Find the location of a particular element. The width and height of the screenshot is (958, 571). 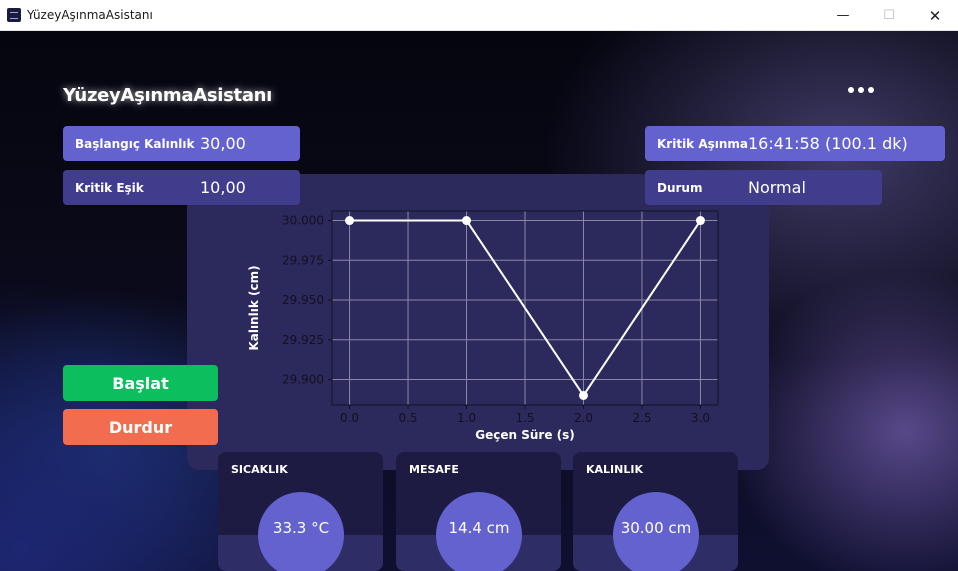

temperature-card: SICAKLIK 33.3 °C is located at coordinates (300, 511).